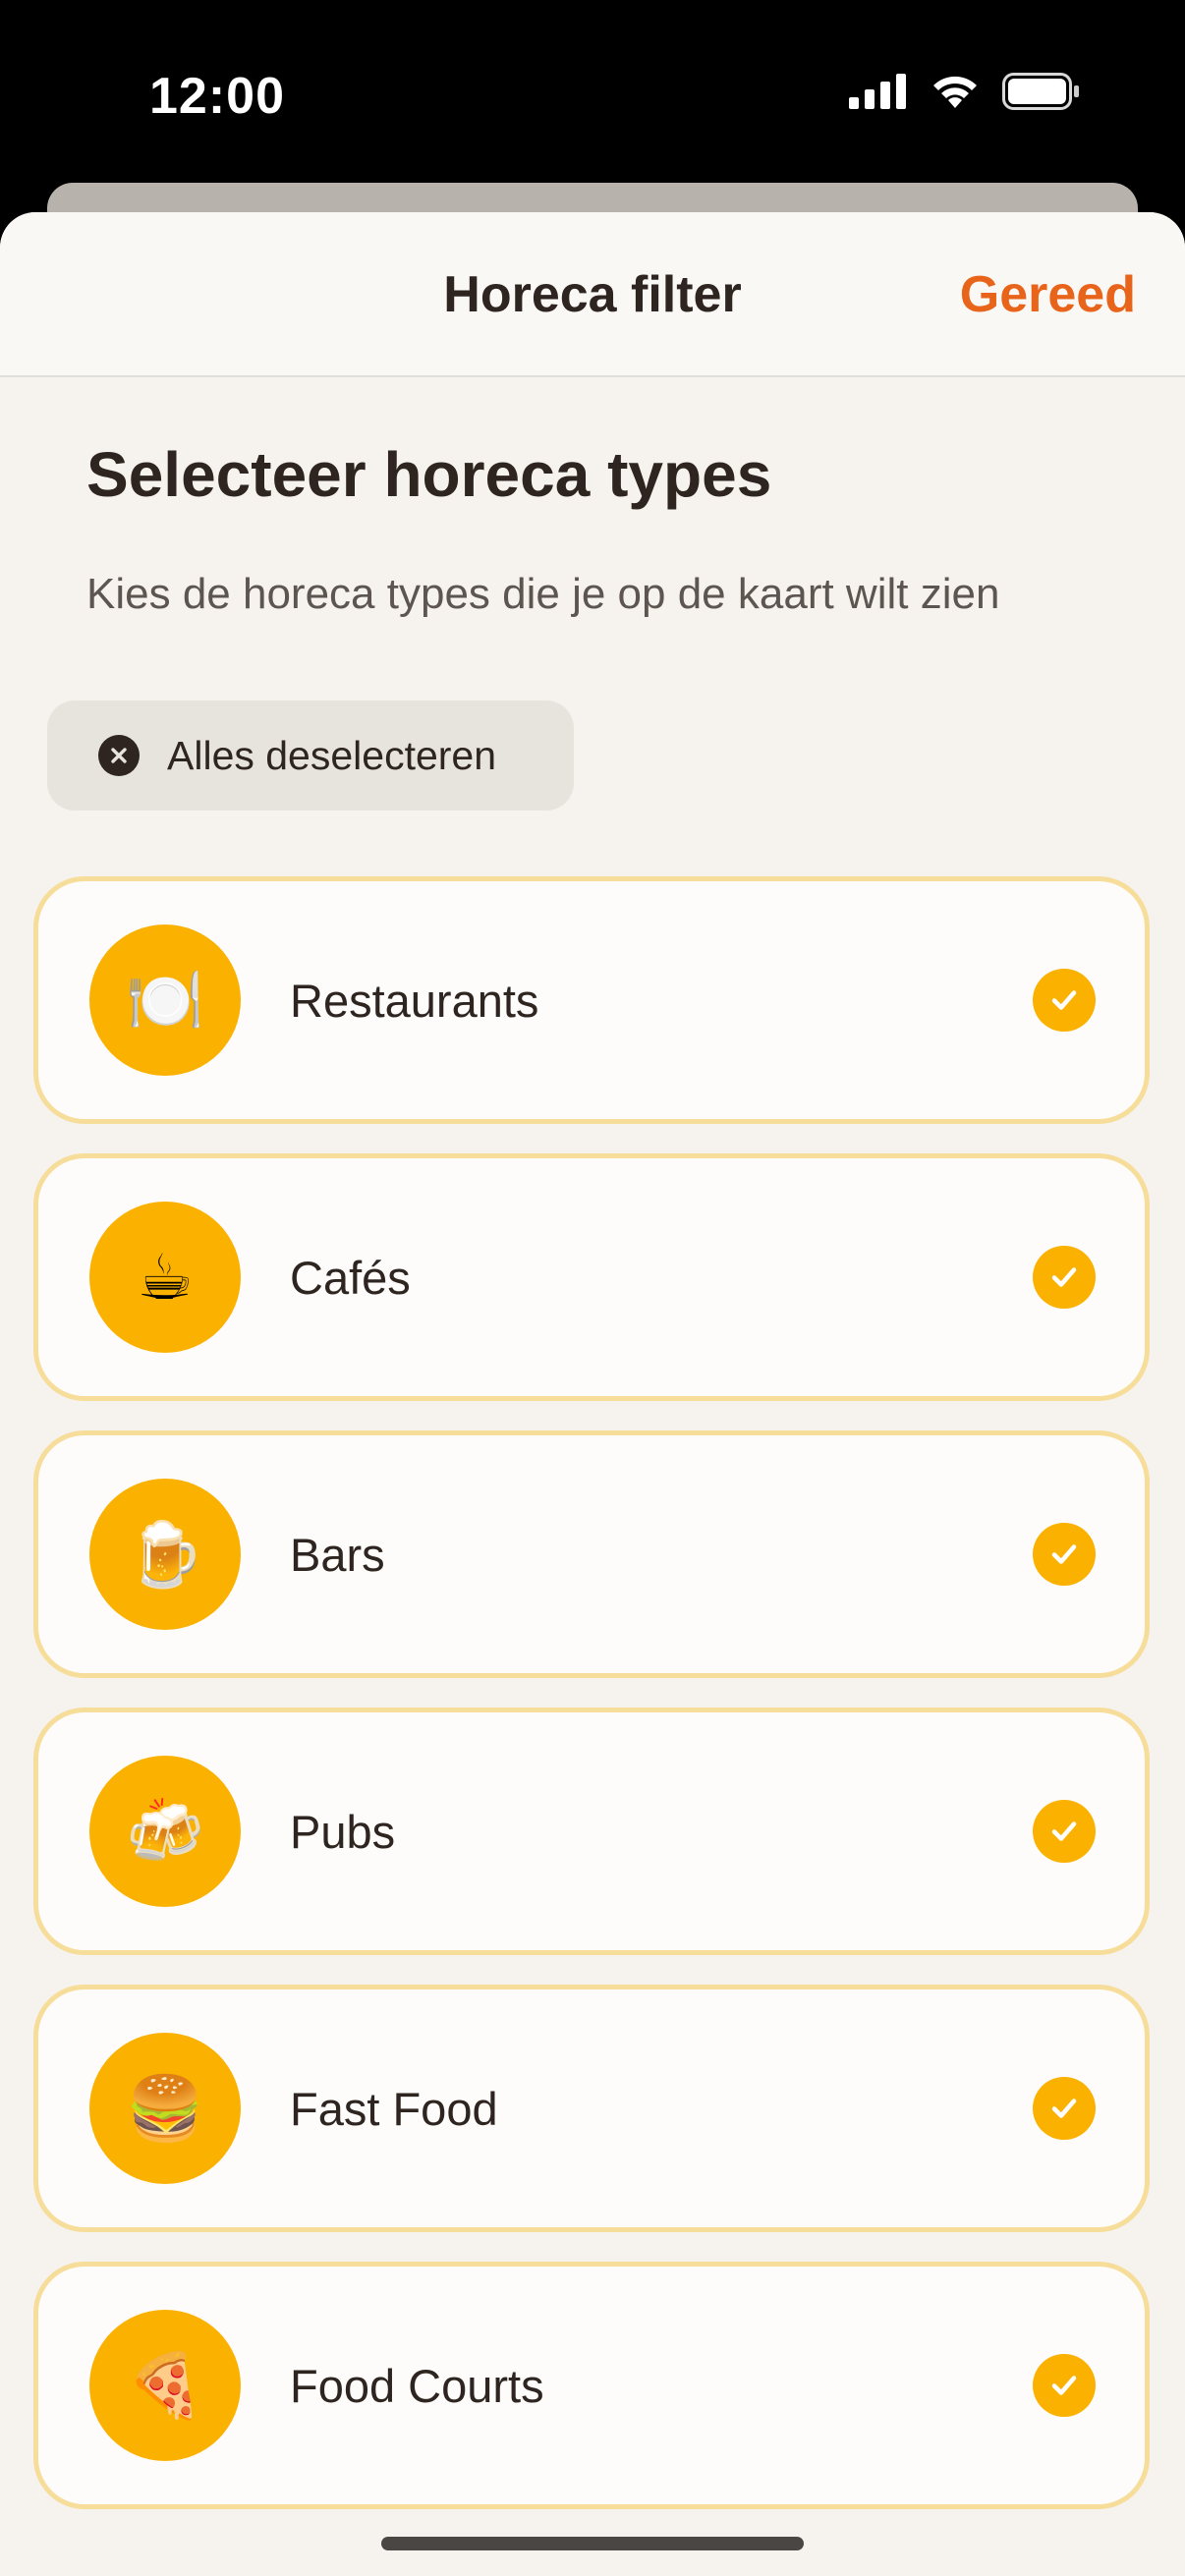 Image resolution: width=1185 pixels, height=2576 pixels. Describe the element at coordinates (592, 2385) in the screenshot. I see `horeca-type-item-food-courts: 🍕 Food Courts` at that location.